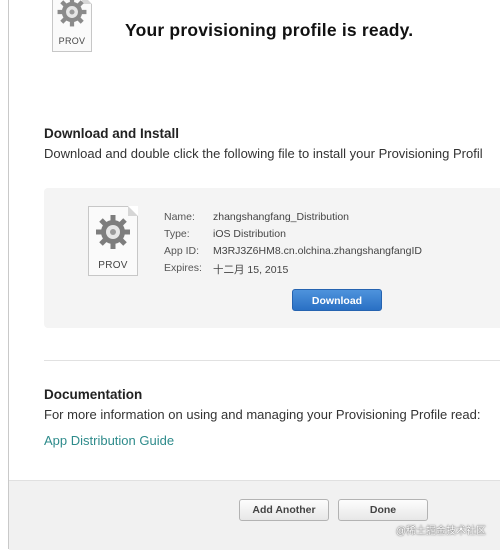 Image resolution: width=500 pixels, height=550 pixels. I want to click on documentation-heading: Documentation, so click(93, 394).